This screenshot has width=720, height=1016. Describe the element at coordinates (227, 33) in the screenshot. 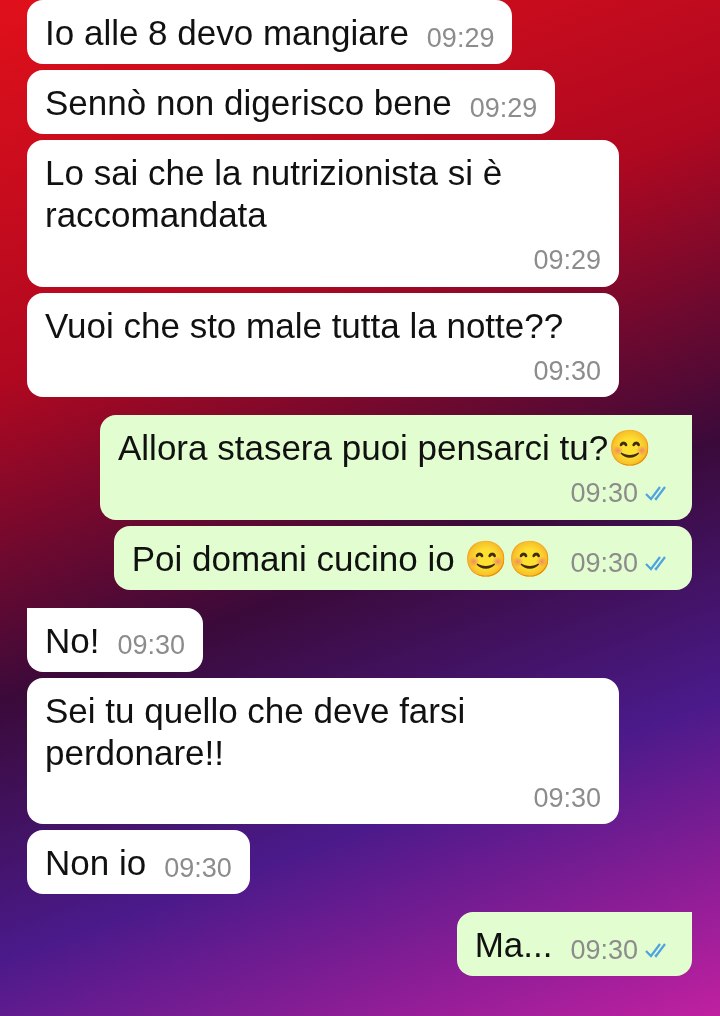

I see `message-text: Io alle 8 devo mangiare` at that location.